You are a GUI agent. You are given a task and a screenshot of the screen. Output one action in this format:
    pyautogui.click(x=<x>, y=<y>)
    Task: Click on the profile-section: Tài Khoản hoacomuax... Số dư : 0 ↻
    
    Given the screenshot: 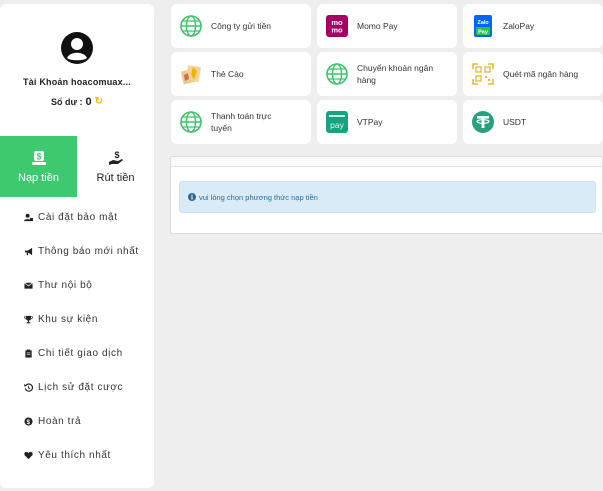 What is the action you would take?
    pyautogui.click(x=77, y=70)
    